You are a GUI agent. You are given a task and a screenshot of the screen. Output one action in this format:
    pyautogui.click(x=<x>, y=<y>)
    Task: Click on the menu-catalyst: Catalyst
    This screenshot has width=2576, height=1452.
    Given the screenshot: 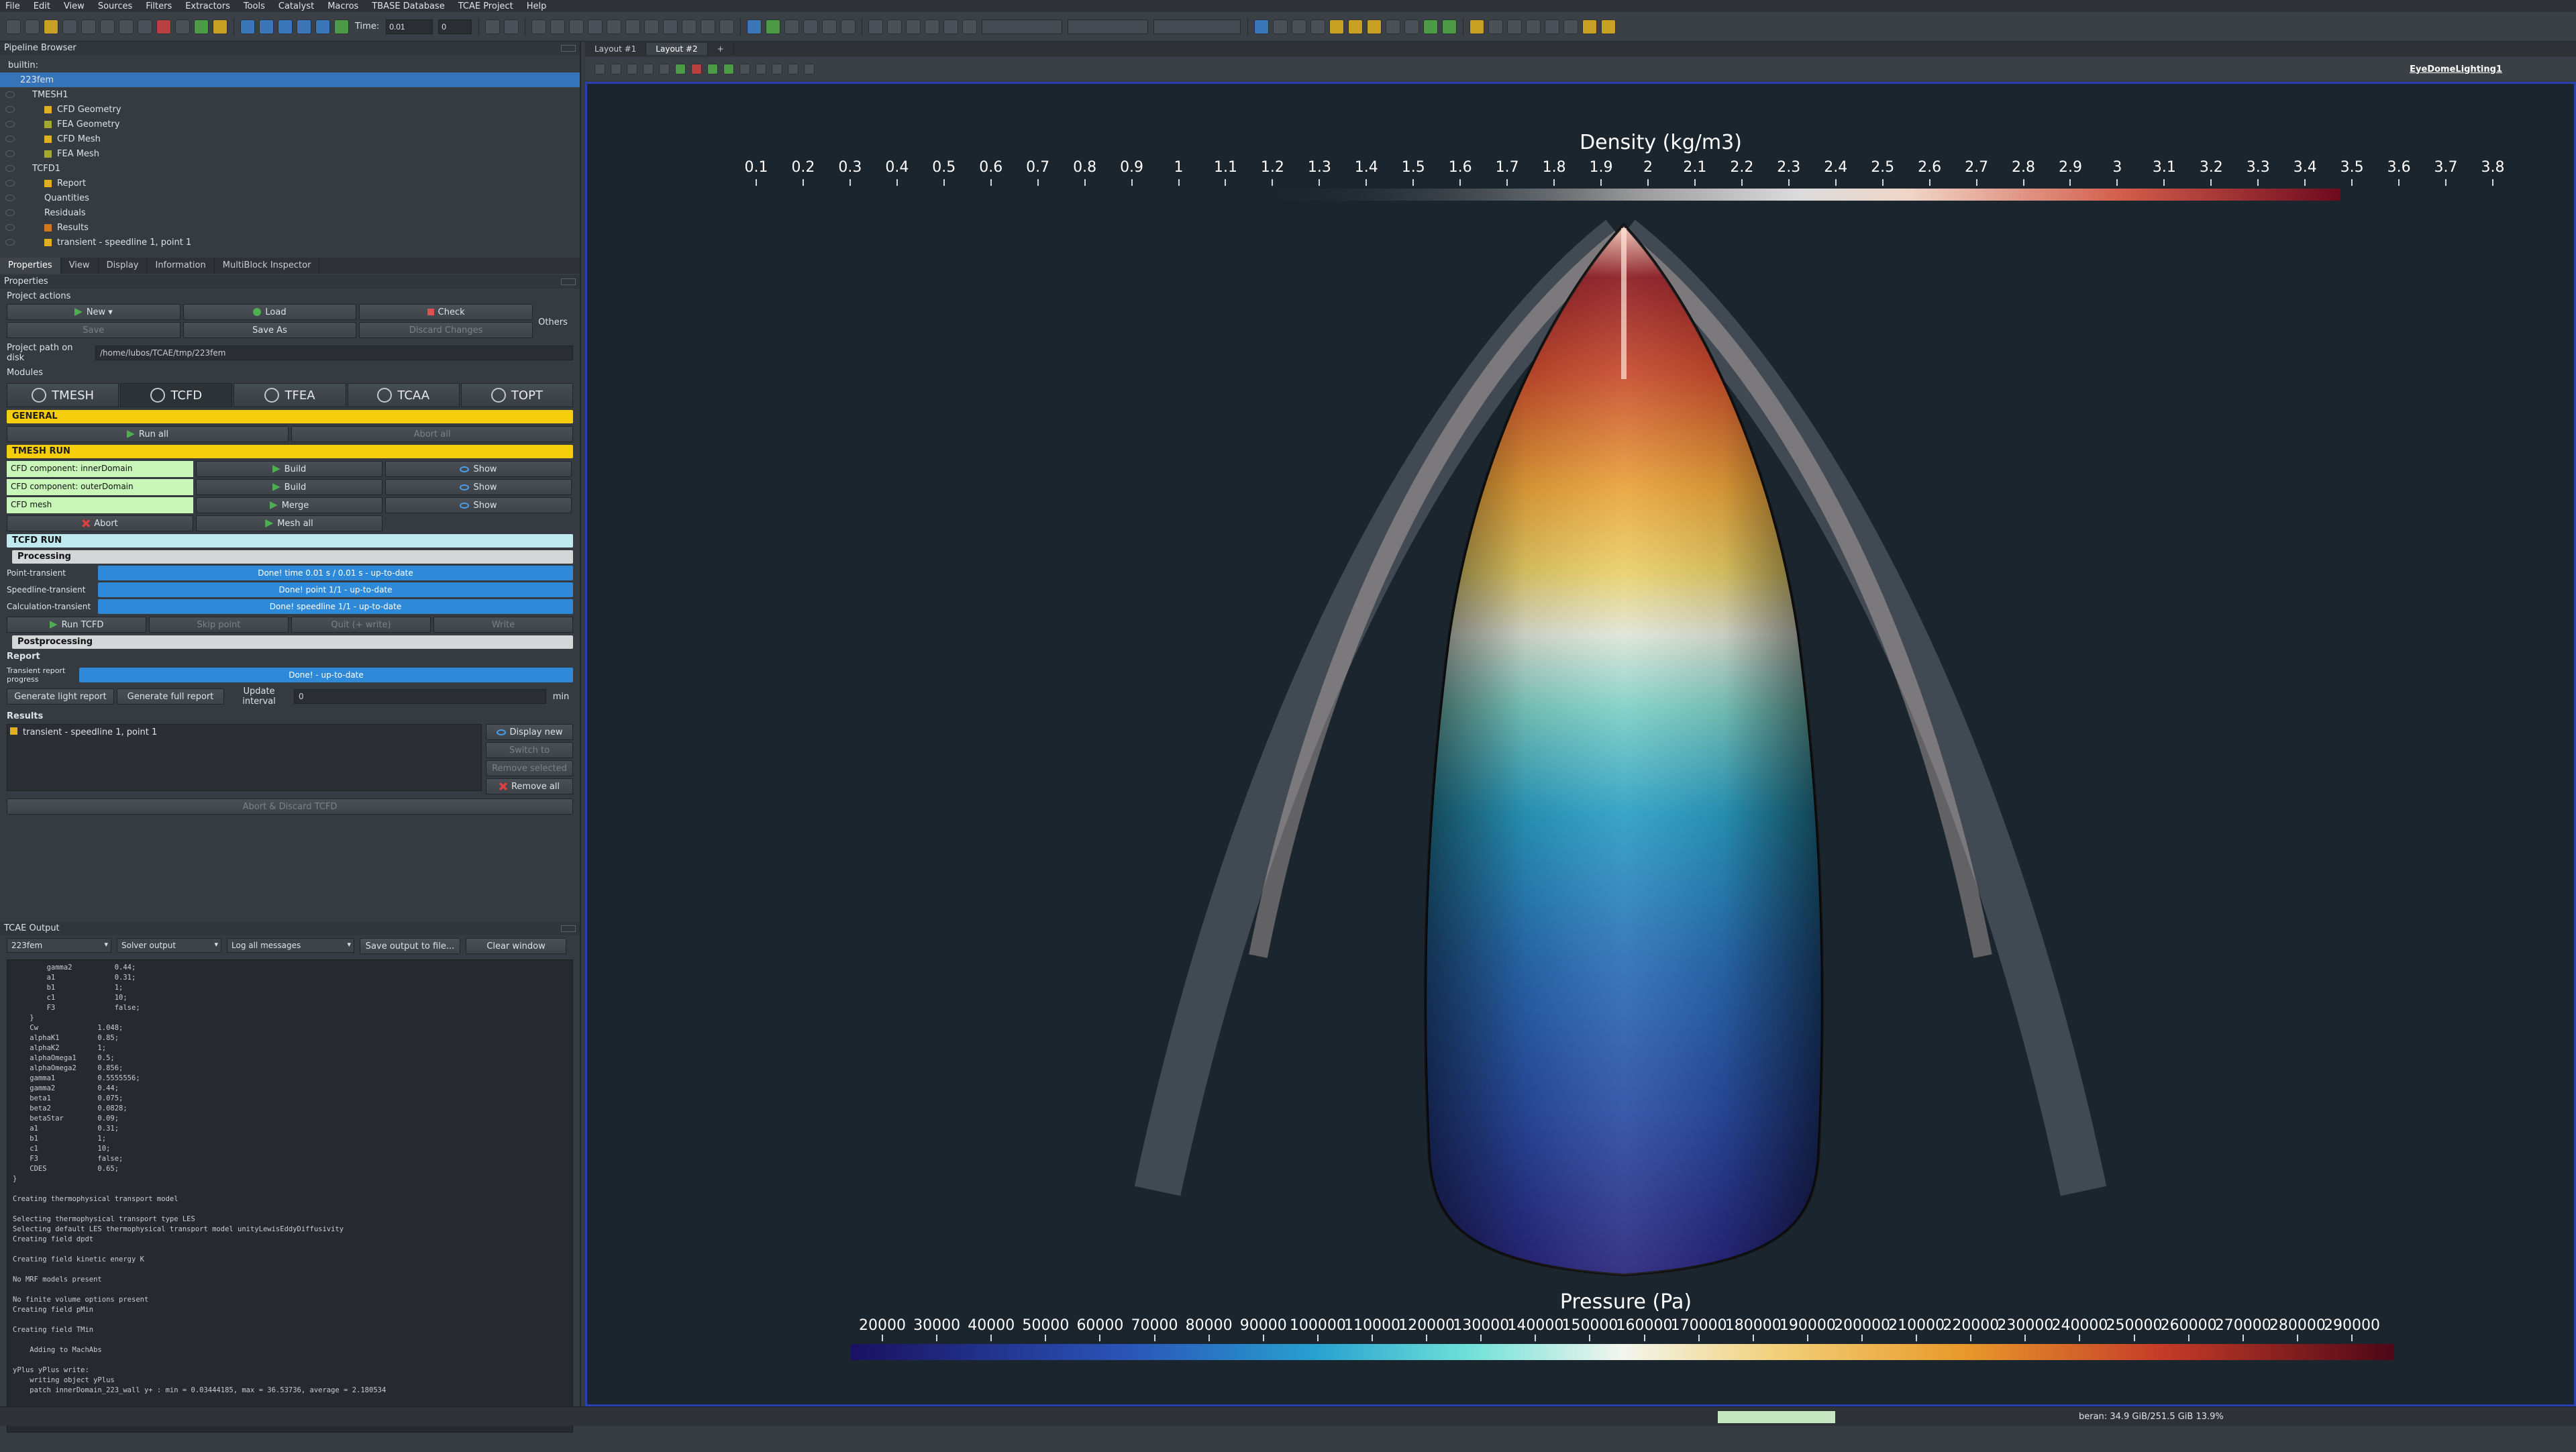 What is the action you would take?
    pyautogui.click(x=296, y=6)
    